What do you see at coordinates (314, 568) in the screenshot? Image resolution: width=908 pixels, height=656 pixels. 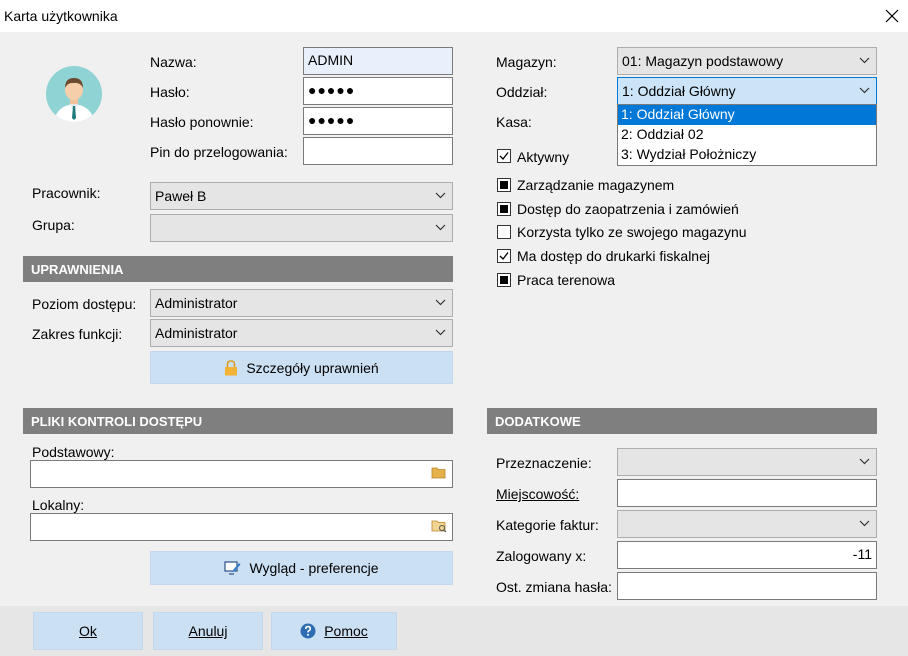 I see `appearance-preferences-label: Wygląd - preferencje` at bounding box center [314, 568].